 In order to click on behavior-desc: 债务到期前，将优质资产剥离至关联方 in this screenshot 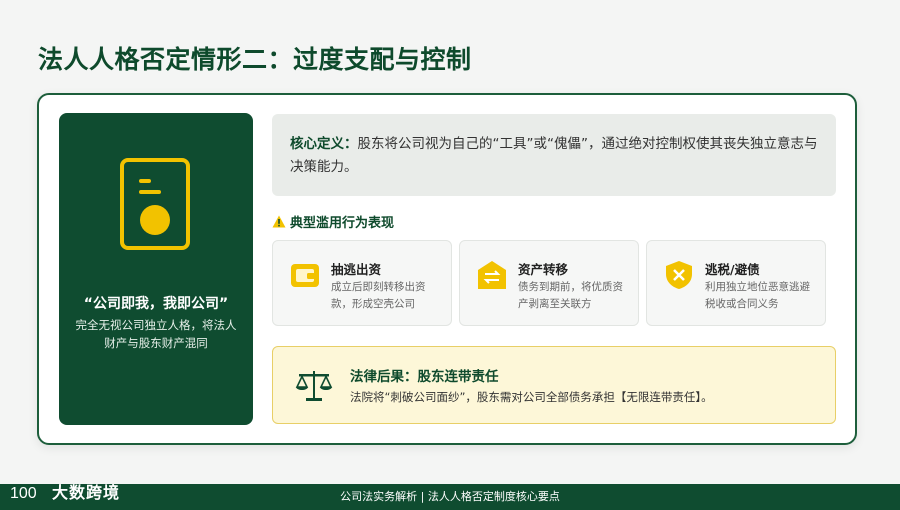, I will do `click(570, 295)`.